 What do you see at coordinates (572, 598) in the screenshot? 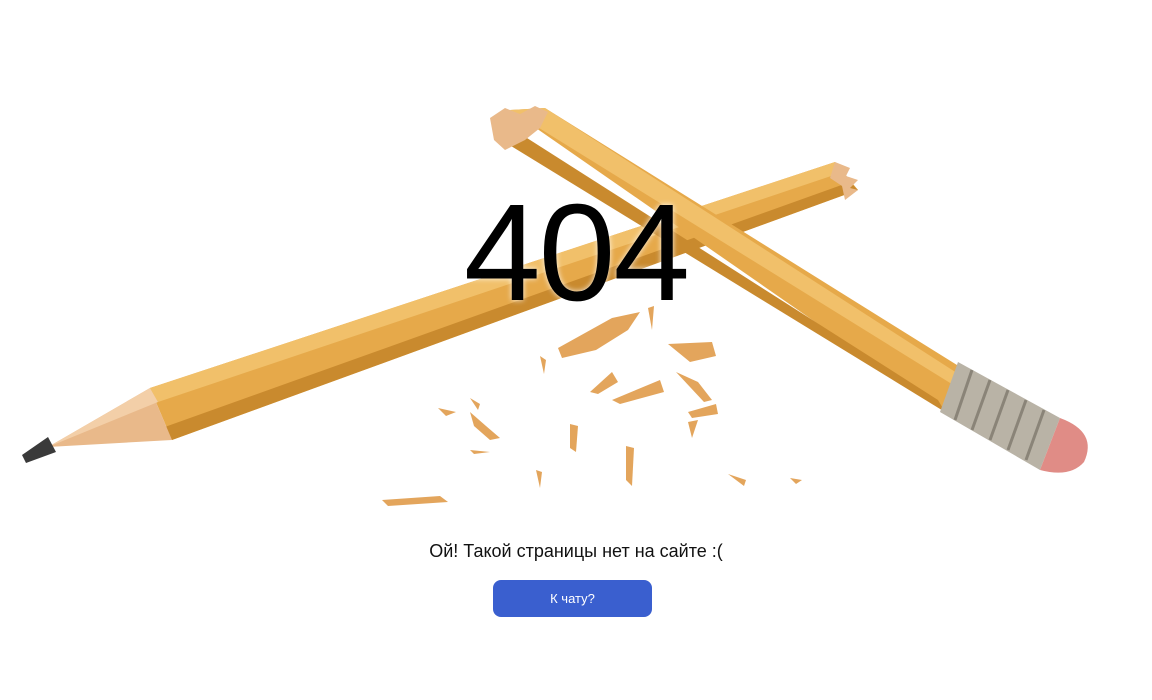
I see `to-chat-button: К чату?` at bounding box center [572, 598].